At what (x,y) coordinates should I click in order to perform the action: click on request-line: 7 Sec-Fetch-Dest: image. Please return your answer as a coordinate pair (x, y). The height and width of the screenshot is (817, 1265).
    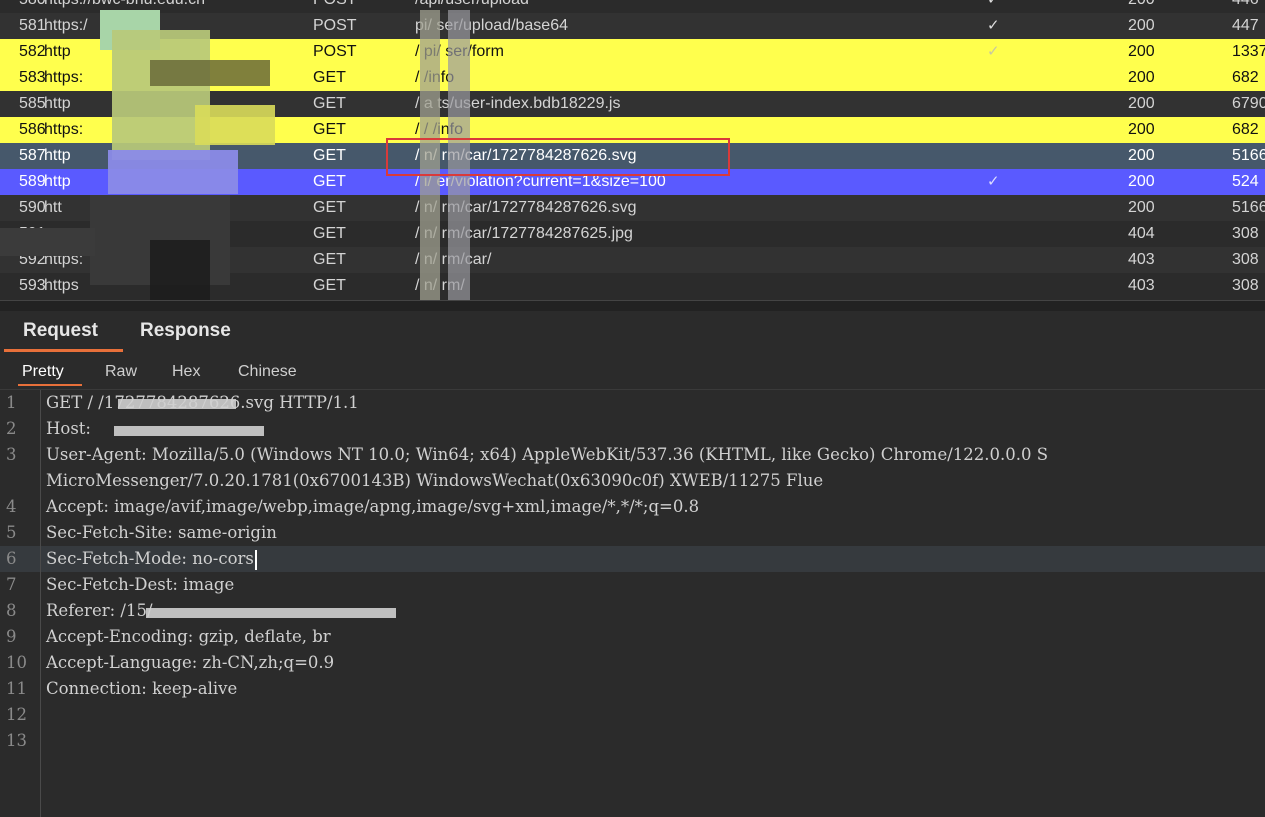
    Looking at the image, I should click on (632, 585).